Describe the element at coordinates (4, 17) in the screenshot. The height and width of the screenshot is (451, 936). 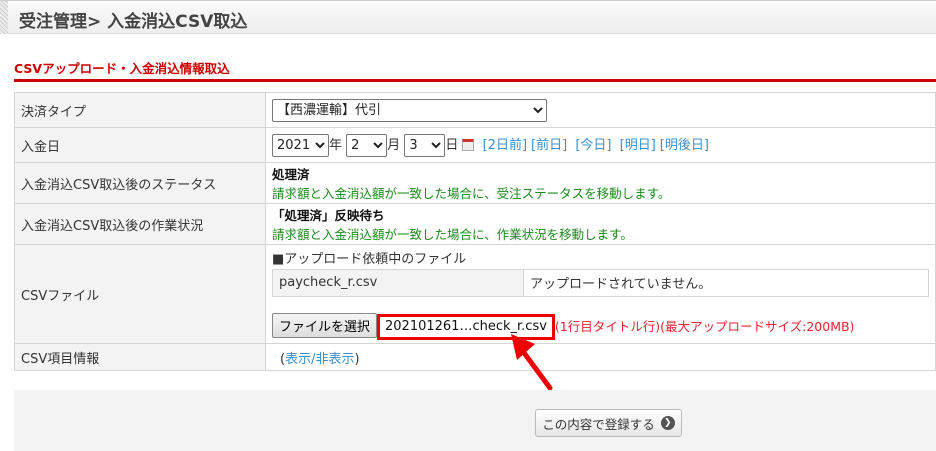
I see `header-stripe` at that location.